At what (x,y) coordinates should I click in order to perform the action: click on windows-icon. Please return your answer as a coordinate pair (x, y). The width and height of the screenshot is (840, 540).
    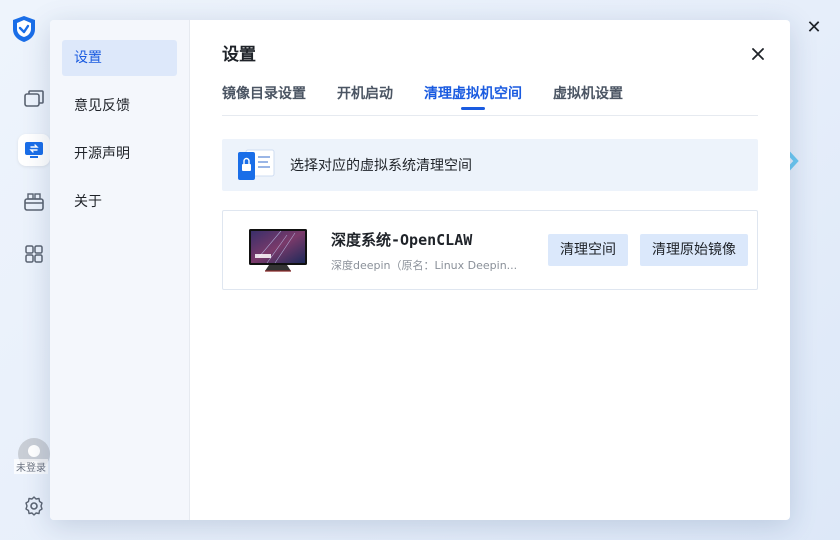
    Looking at the image, I should click on (34, 99).